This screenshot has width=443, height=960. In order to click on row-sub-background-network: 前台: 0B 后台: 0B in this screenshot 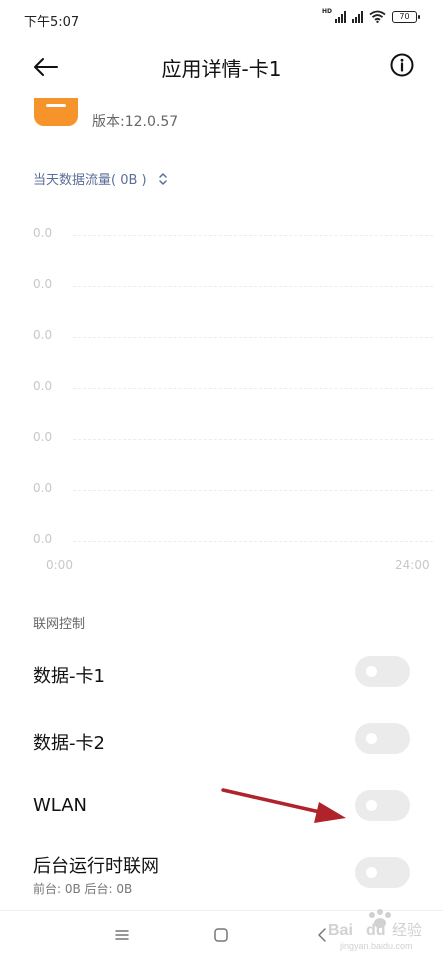, I will do `click(83, 889)`.